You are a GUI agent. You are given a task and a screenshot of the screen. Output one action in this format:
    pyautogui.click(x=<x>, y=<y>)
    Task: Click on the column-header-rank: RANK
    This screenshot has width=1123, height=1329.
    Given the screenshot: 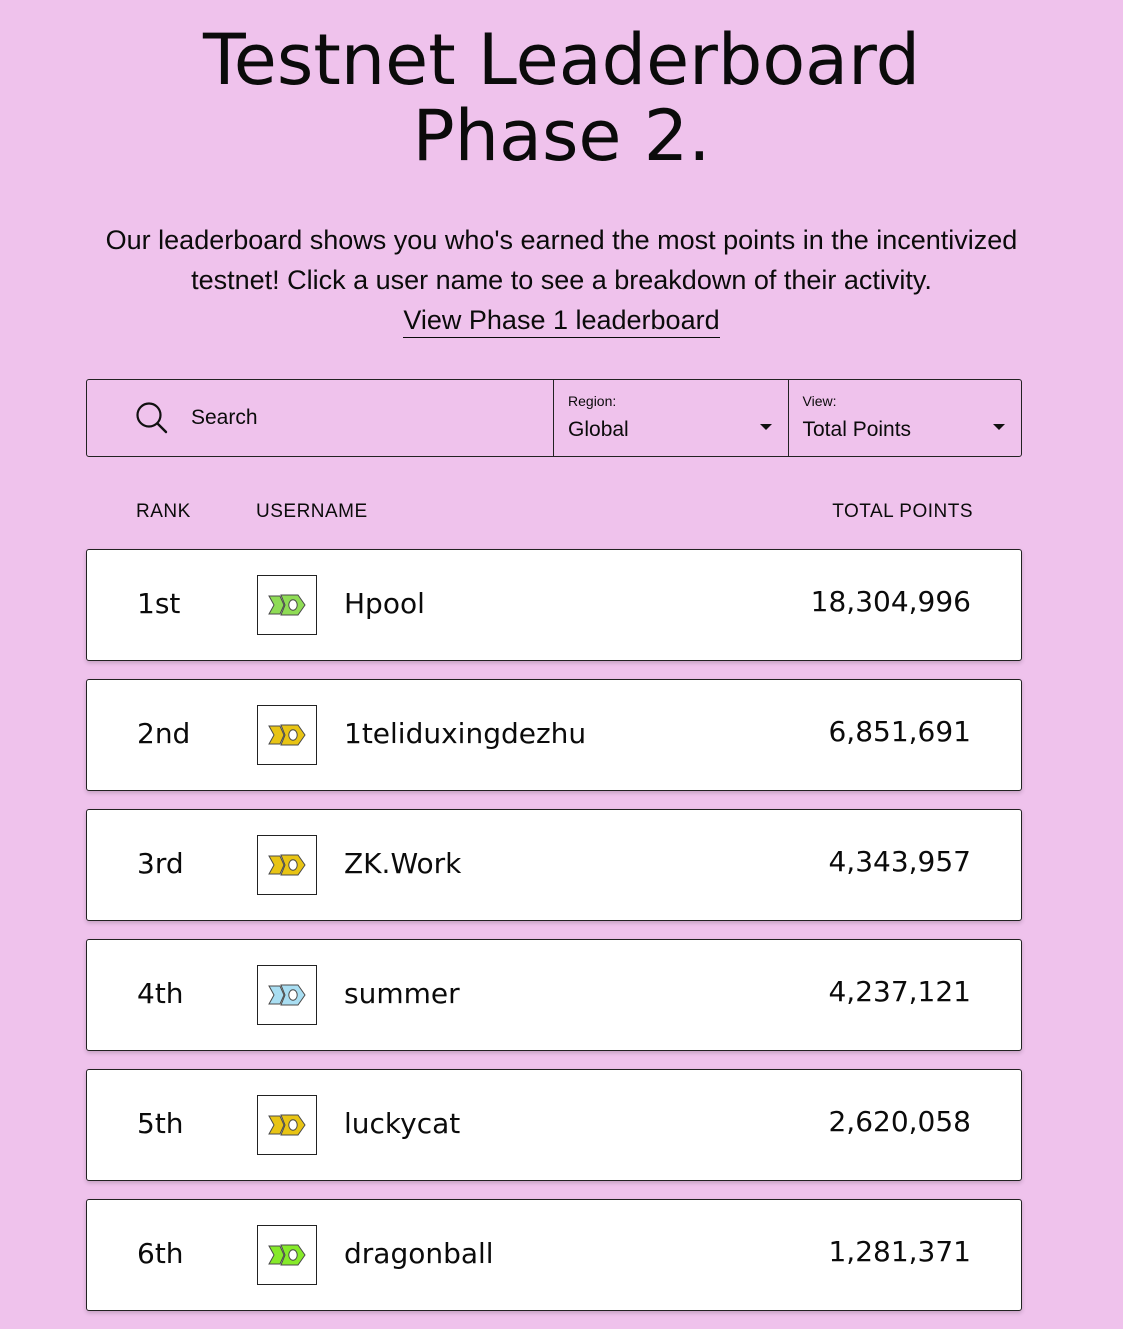 What is the action you would take?
    pyautogui.click(x=163, y=511)
    